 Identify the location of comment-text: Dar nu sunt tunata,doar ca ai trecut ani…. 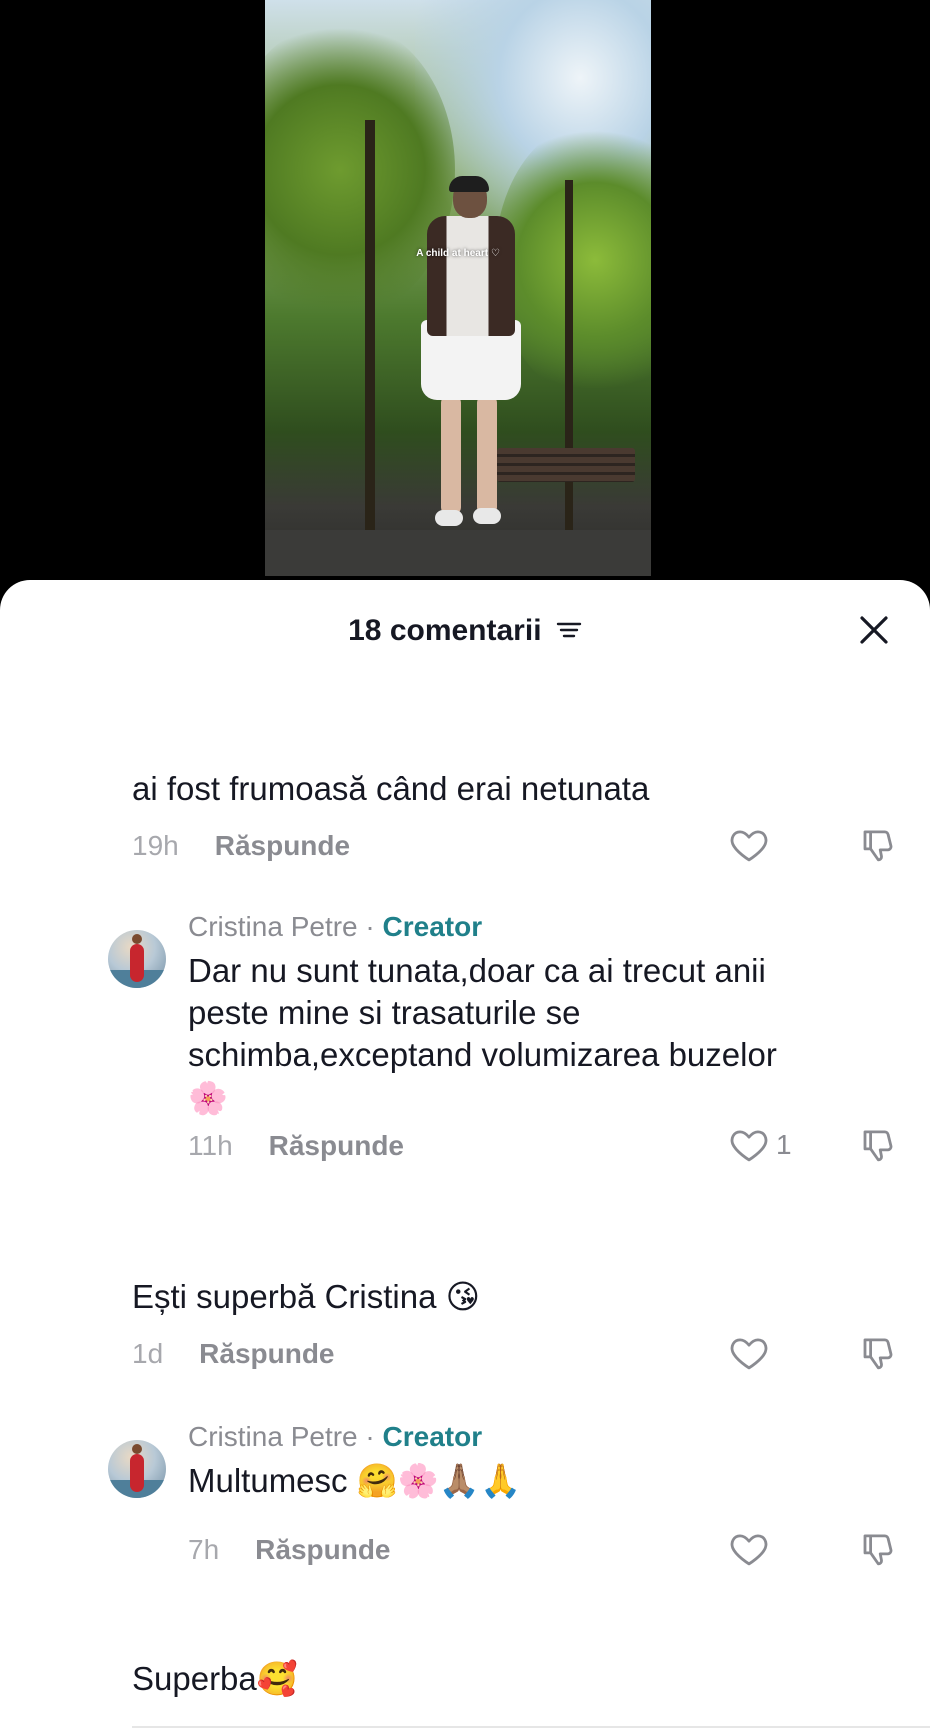
(482, 1035).